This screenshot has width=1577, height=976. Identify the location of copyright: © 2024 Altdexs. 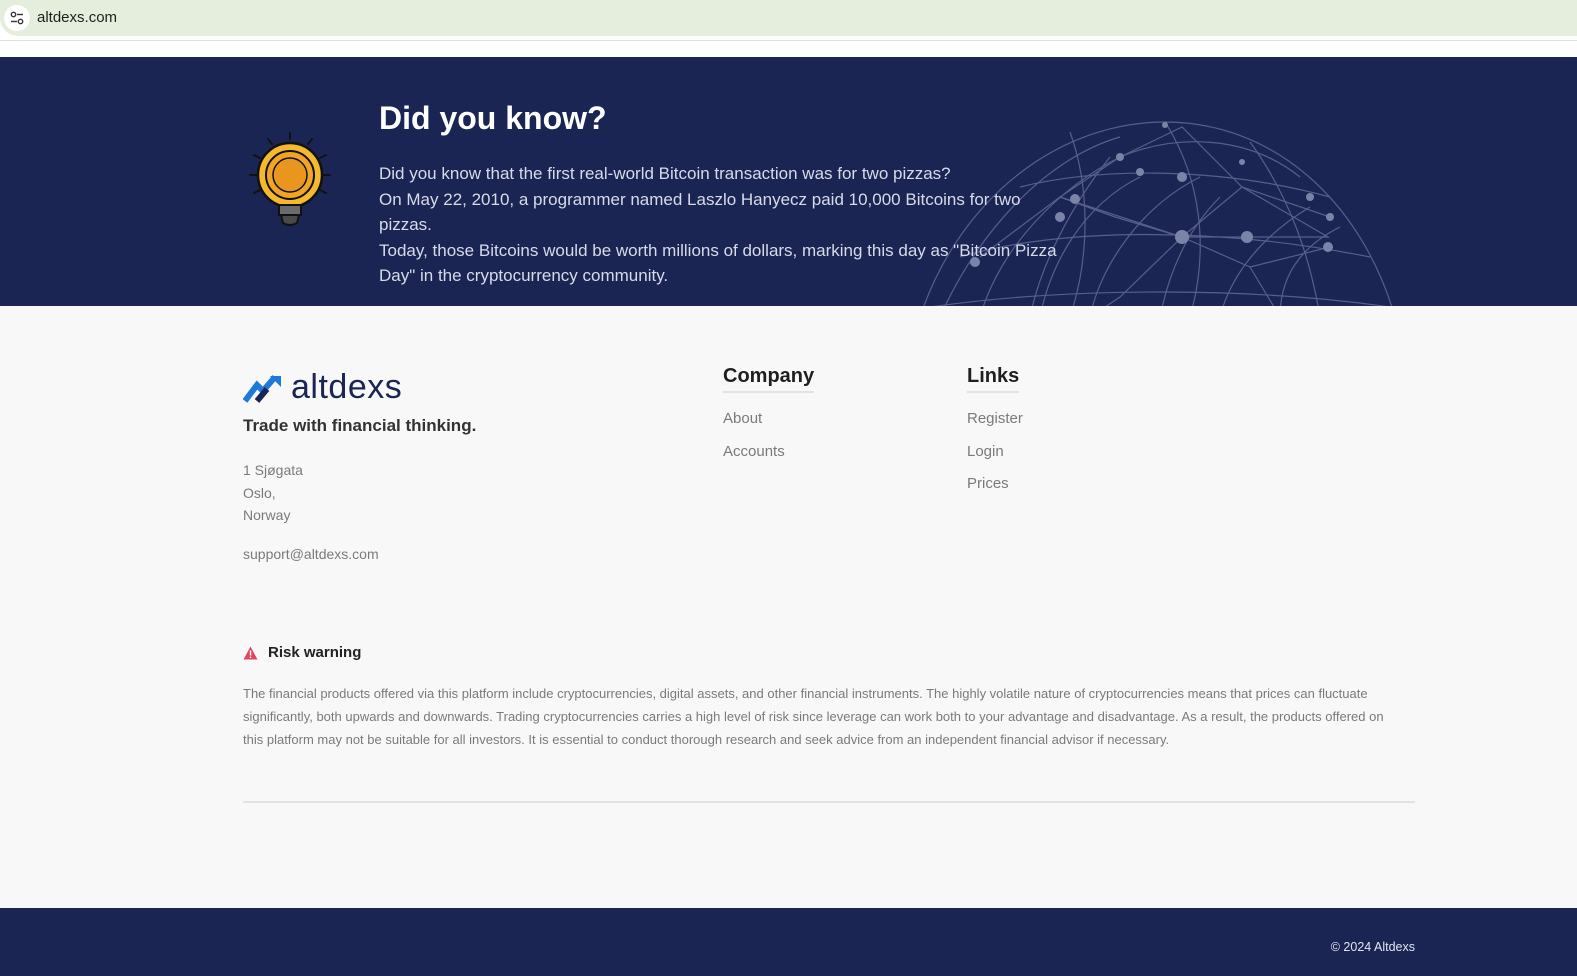
(1372, 947).